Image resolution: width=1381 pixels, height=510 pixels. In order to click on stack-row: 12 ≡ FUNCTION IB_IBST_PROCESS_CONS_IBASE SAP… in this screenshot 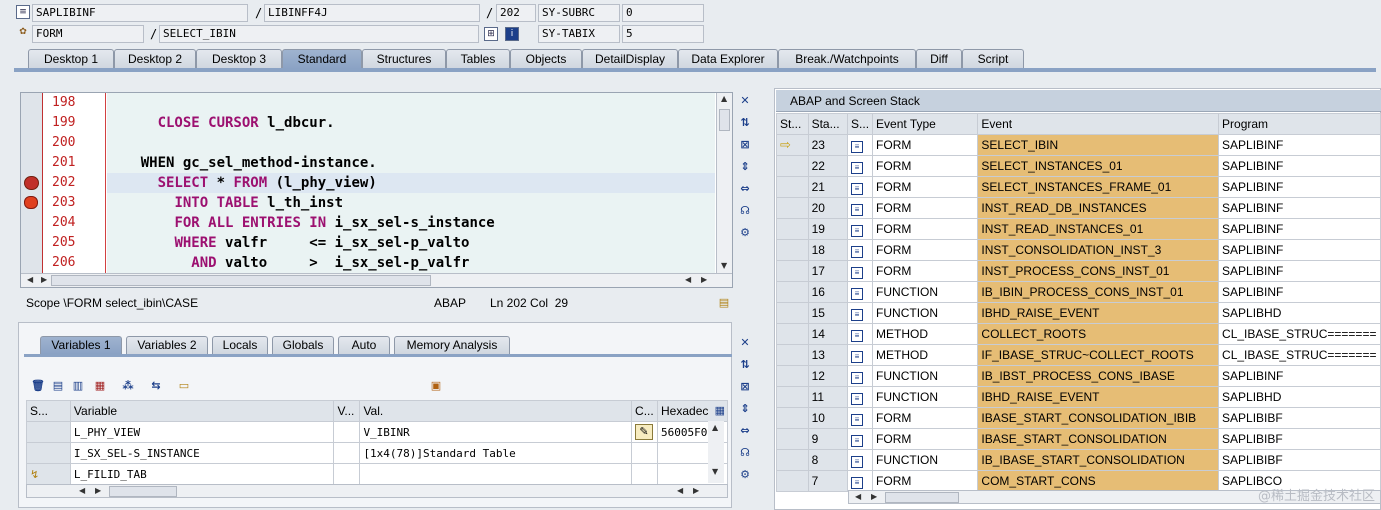, I will do `click(1078, 376)`.